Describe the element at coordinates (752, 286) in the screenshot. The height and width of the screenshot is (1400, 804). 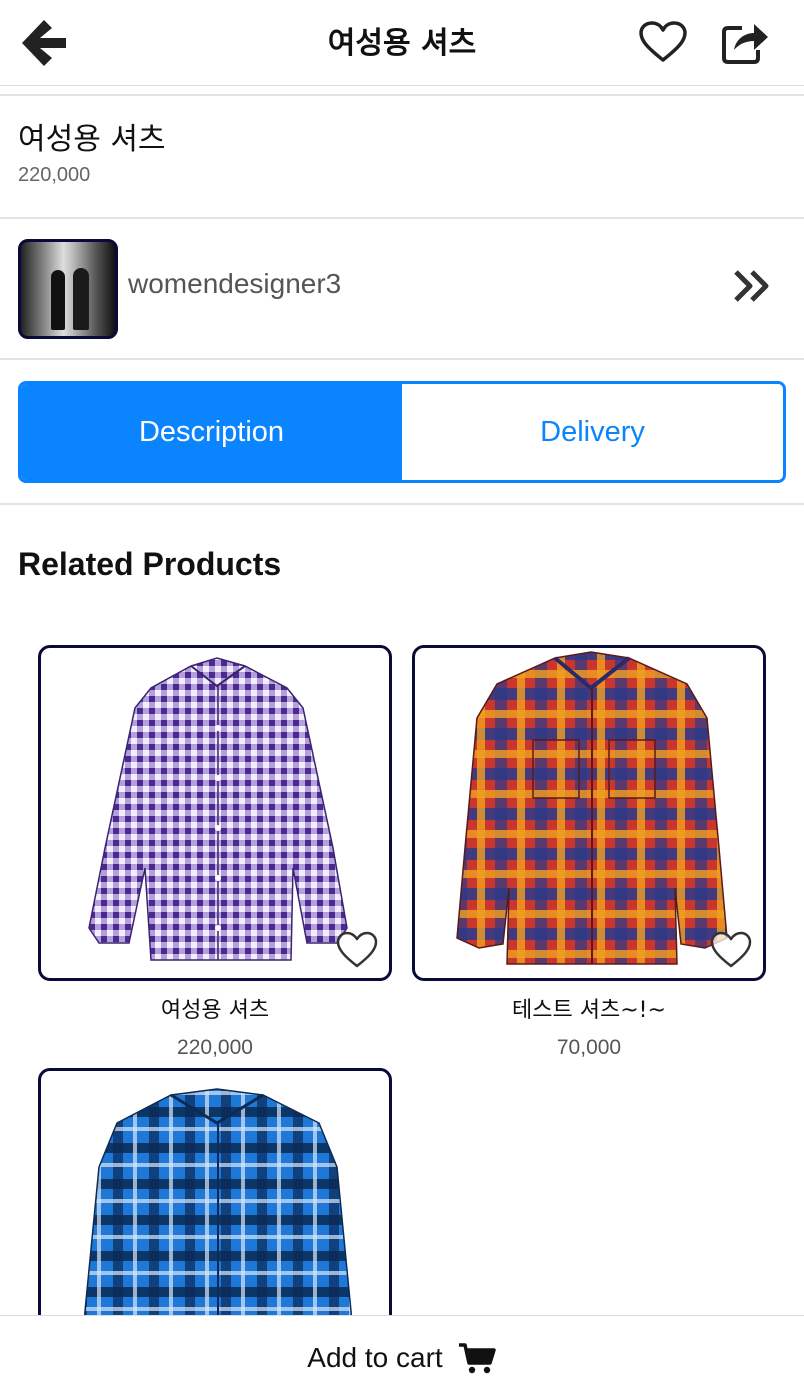
I see `double-chevron-right-icon` at that location.